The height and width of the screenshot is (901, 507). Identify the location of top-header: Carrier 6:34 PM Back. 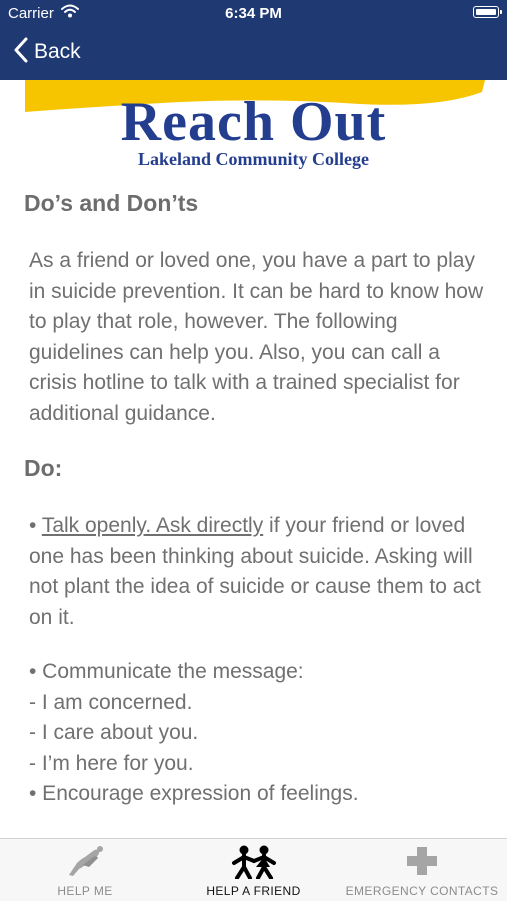
(253, 40).